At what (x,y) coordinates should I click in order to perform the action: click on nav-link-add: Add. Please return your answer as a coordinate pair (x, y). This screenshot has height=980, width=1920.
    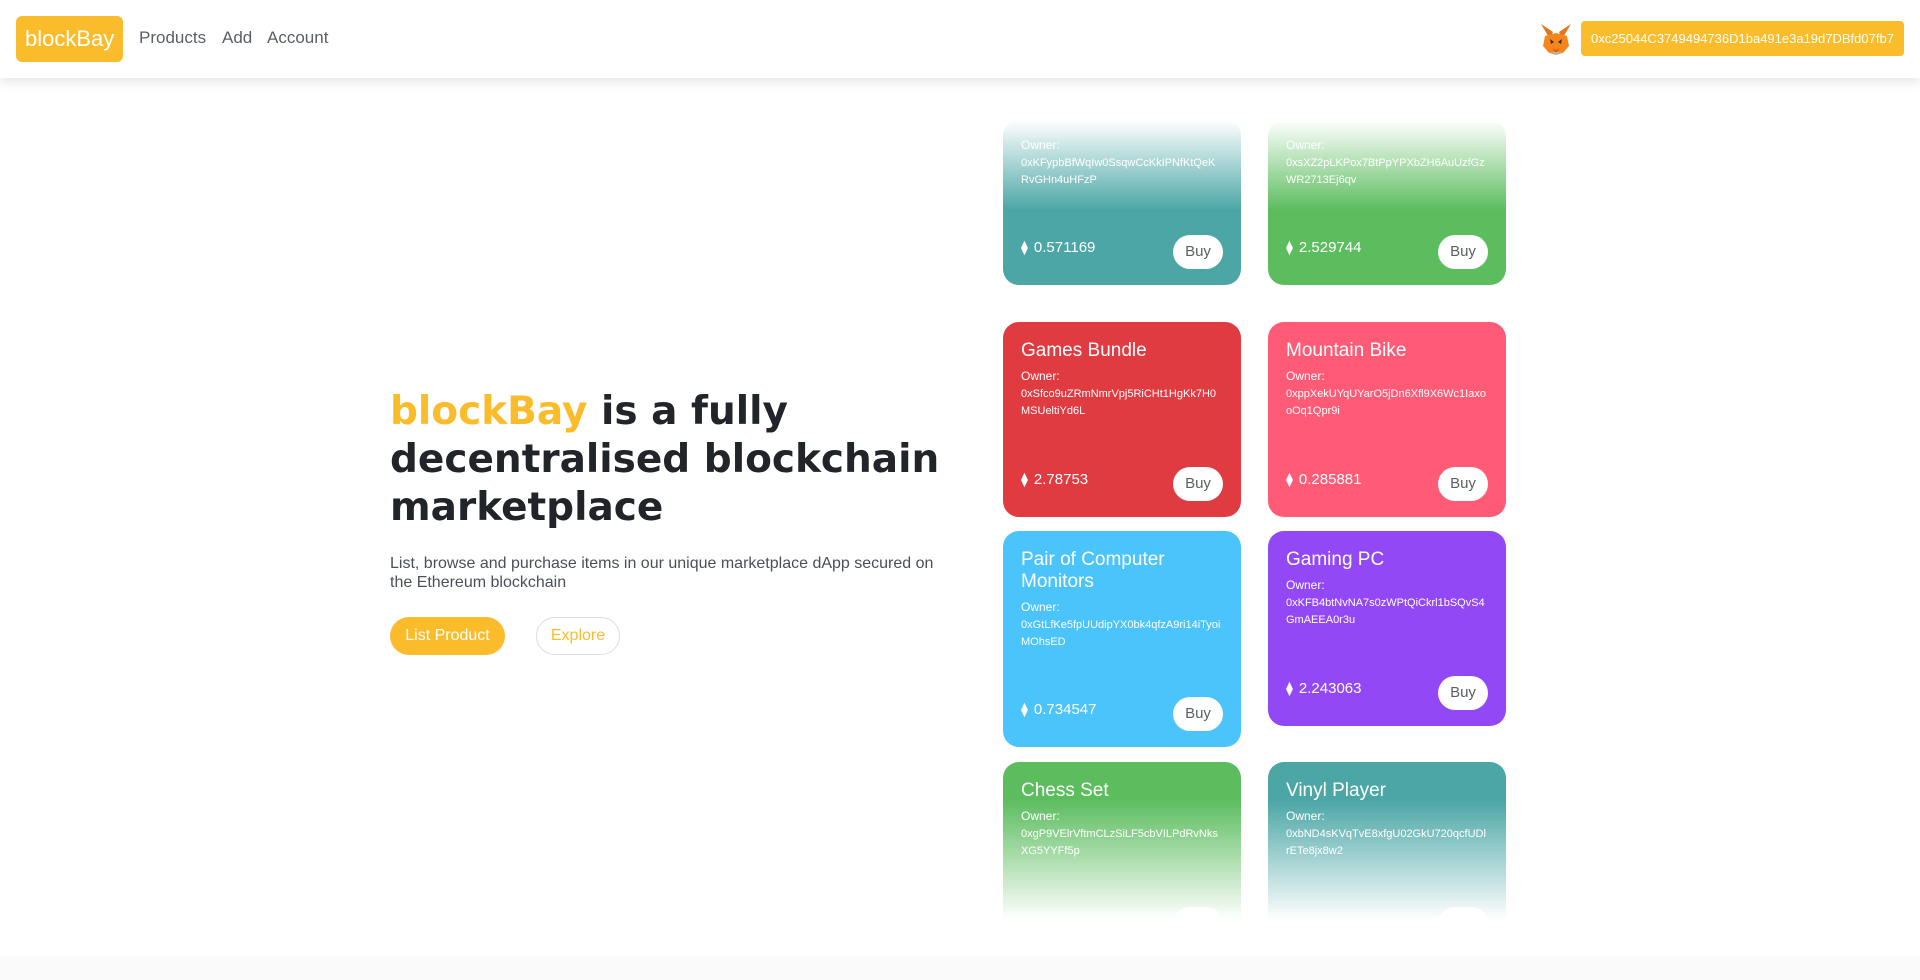
    Looking at the image, I should click on (237, 38).